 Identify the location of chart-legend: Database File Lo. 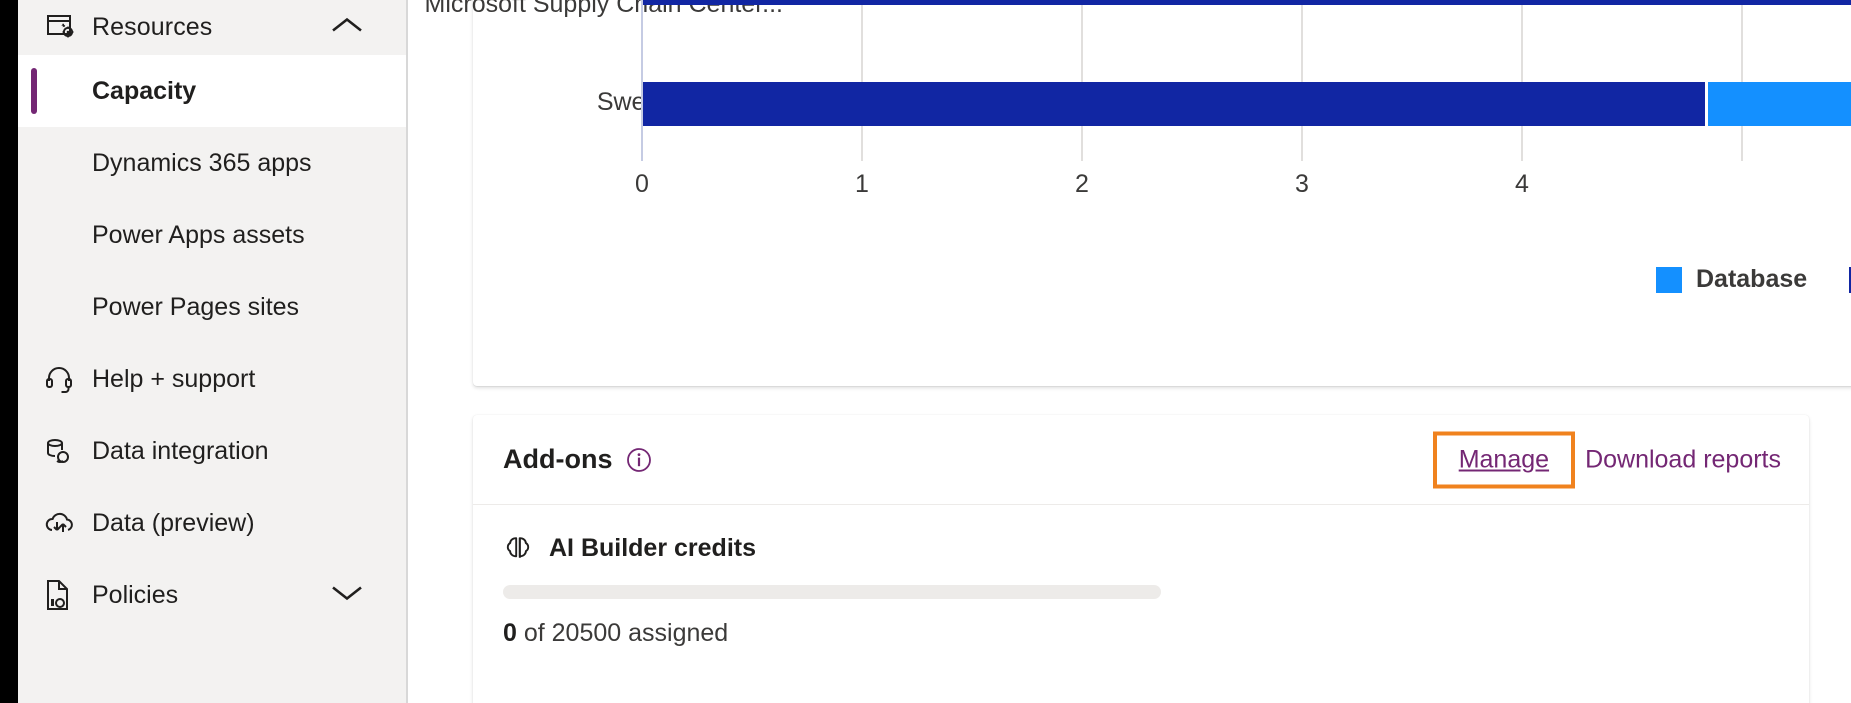
(1753, 279).